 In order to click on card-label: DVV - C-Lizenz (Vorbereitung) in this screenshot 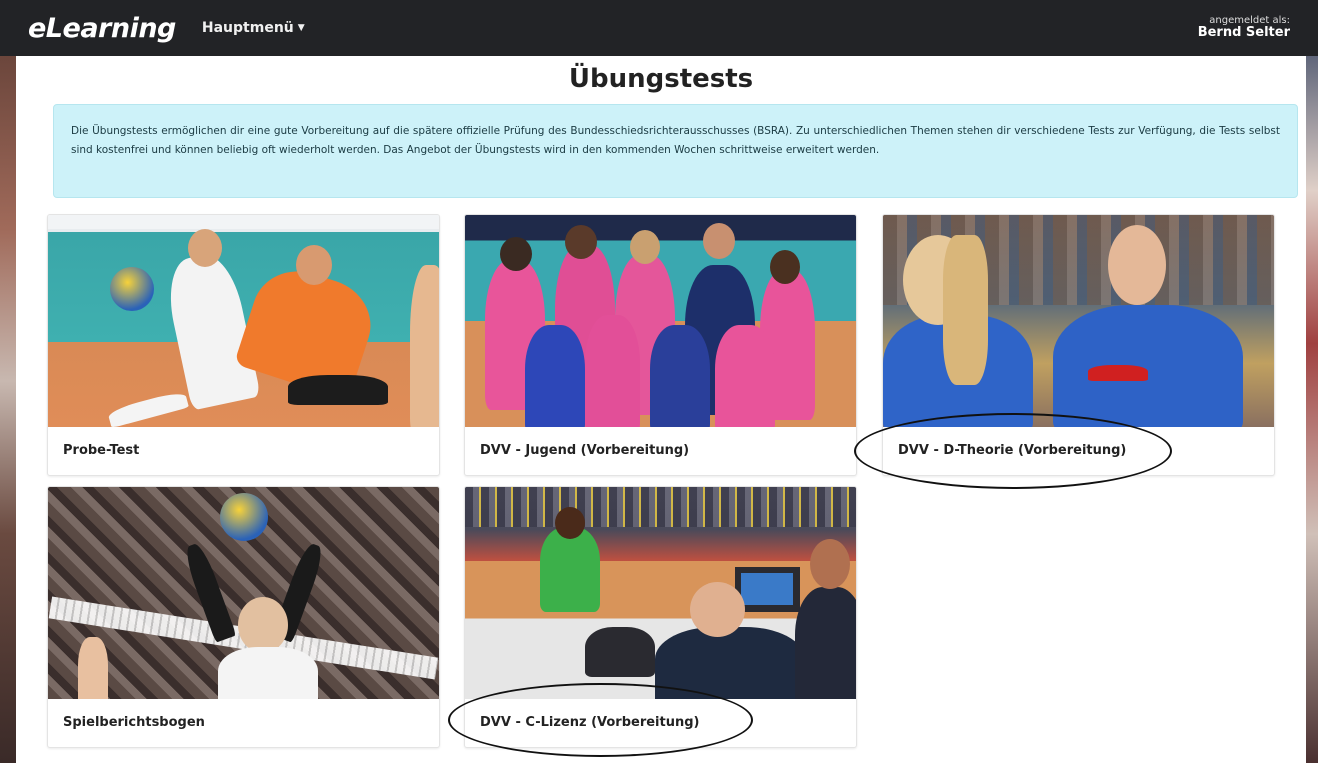, I will do `click(590, 722)`.